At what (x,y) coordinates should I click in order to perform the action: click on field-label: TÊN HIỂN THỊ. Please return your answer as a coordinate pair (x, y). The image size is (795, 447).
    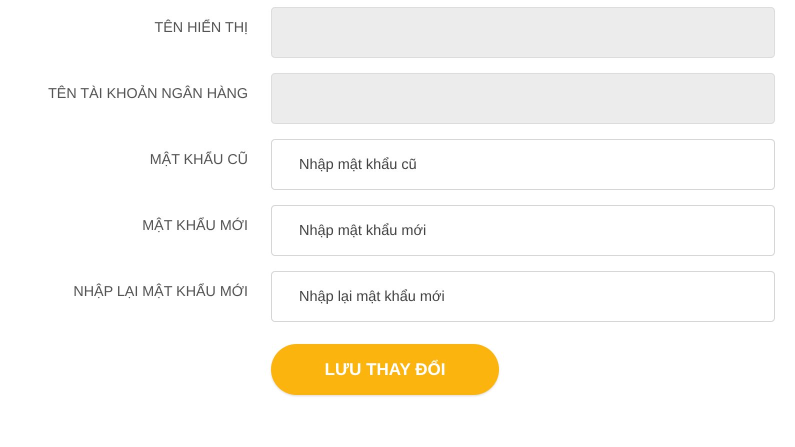
    Looking at the image, I should click on (201, 28).